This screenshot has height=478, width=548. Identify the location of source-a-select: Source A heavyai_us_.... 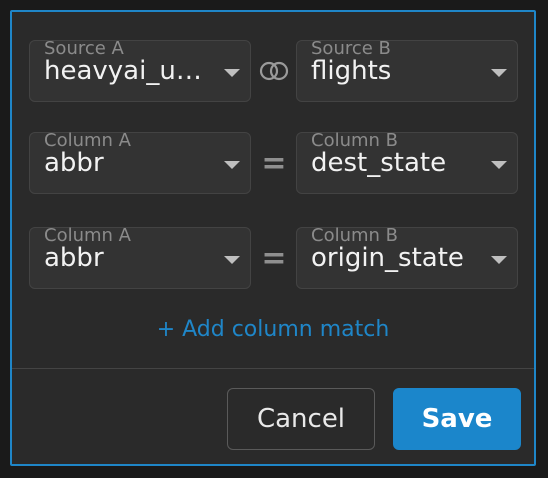
(140, 70).